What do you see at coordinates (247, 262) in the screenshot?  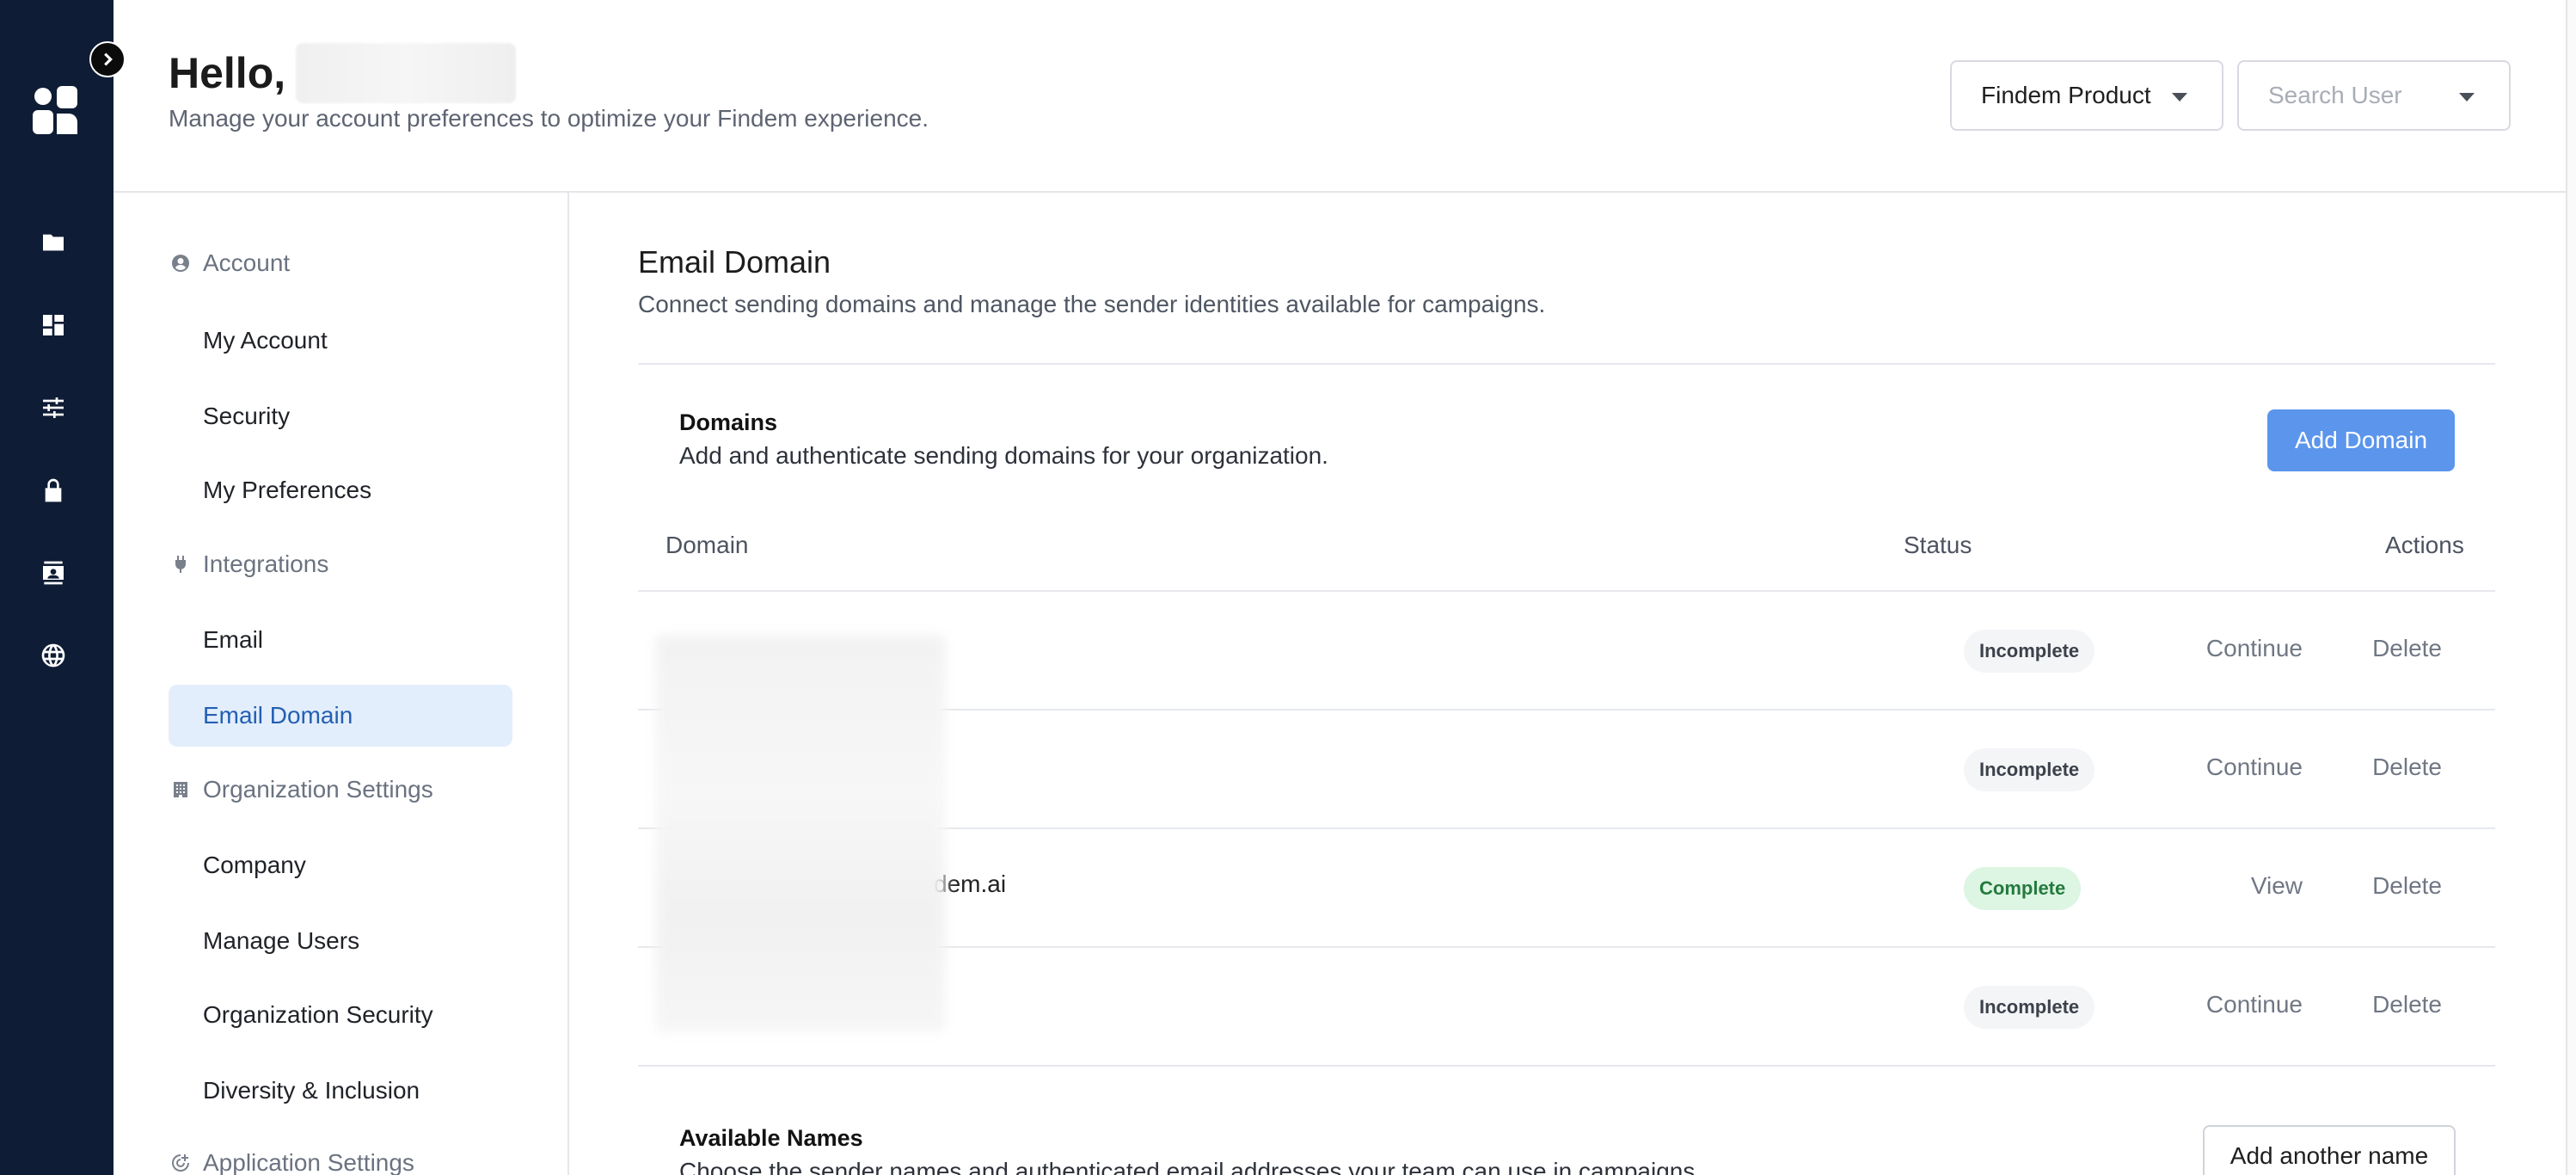 I see `nav-section-label: Account` at bounding box center [247, 262].